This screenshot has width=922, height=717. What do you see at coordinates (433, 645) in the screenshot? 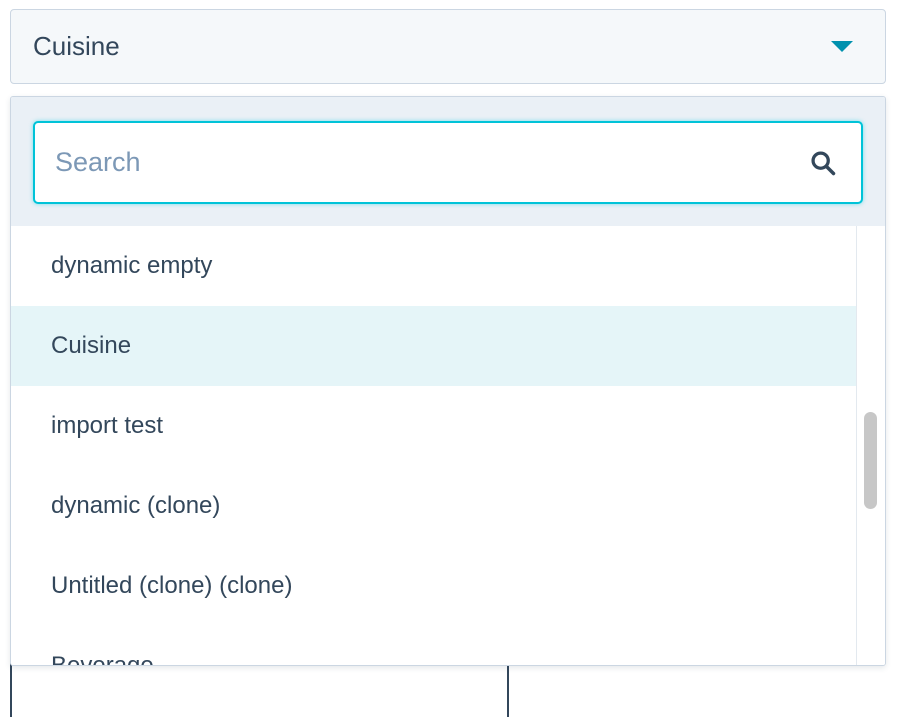
I see `option-beverage: Beverage` at bounding box center [433, 645].